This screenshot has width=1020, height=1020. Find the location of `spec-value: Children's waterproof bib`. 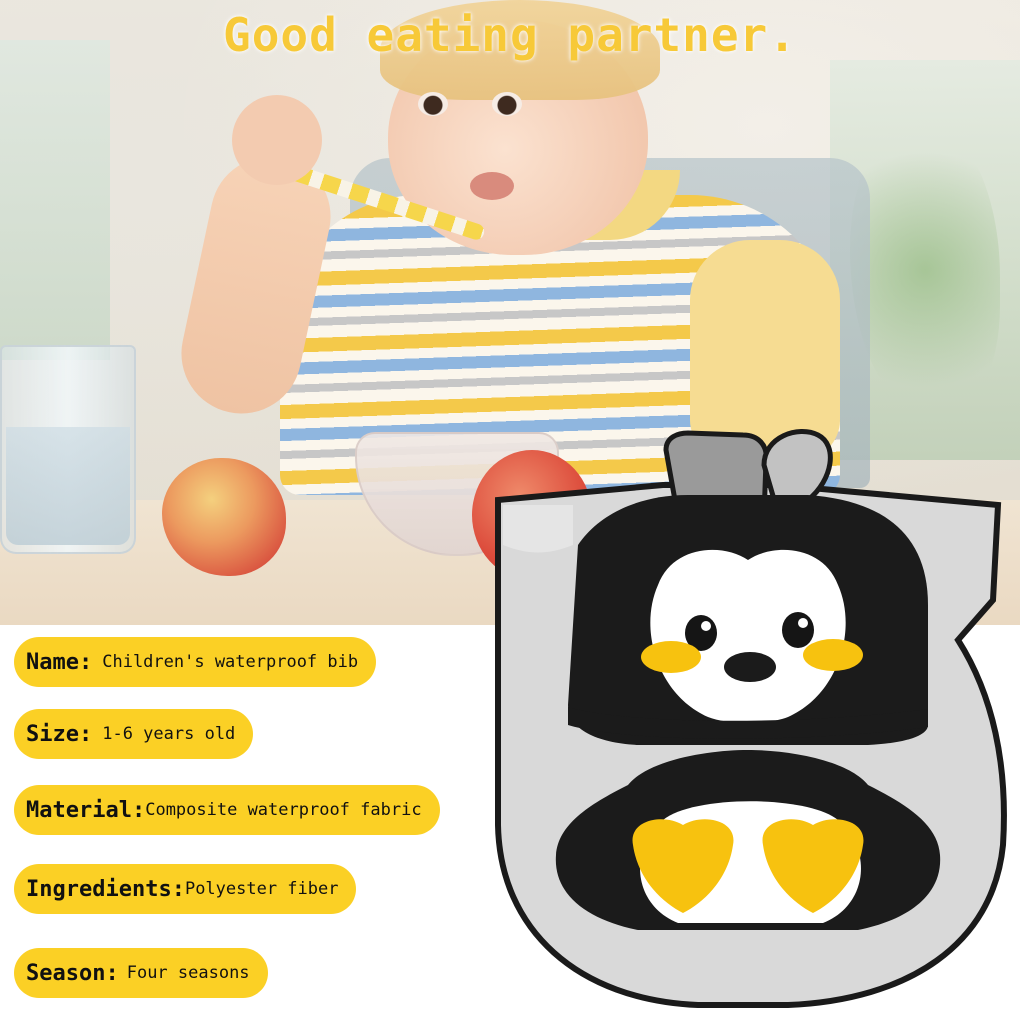

spec-value: Children's waterproof bib is located at coordinates (230, 662).